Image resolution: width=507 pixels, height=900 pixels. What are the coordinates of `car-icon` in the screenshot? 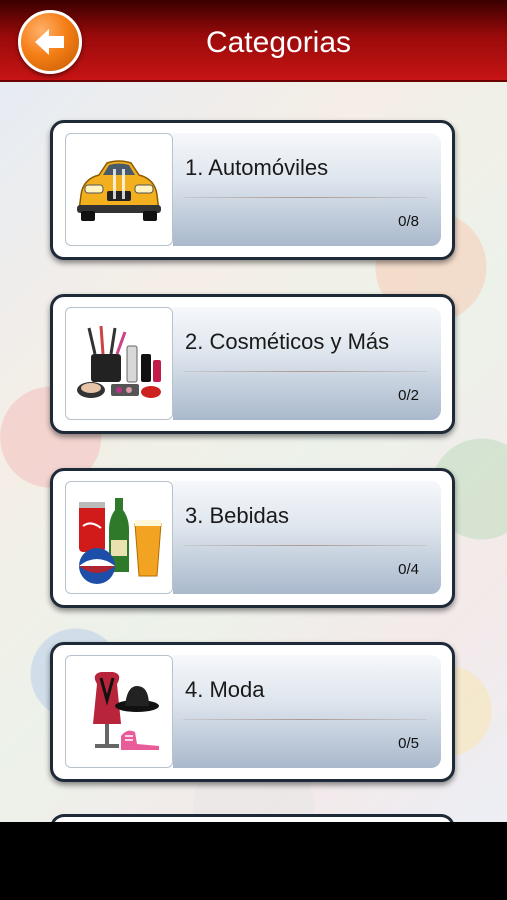 It's located at (119, 190).